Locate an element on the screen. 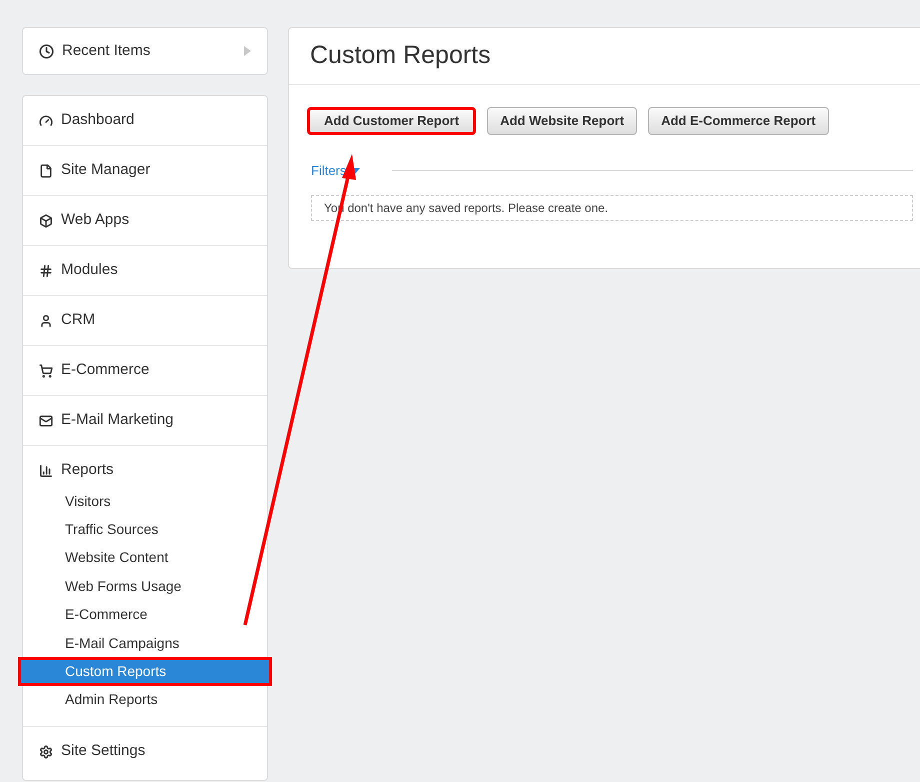 The height and width of the screenshot is (782, 920). nav-item: Modules is located at coordinates (145, 270).